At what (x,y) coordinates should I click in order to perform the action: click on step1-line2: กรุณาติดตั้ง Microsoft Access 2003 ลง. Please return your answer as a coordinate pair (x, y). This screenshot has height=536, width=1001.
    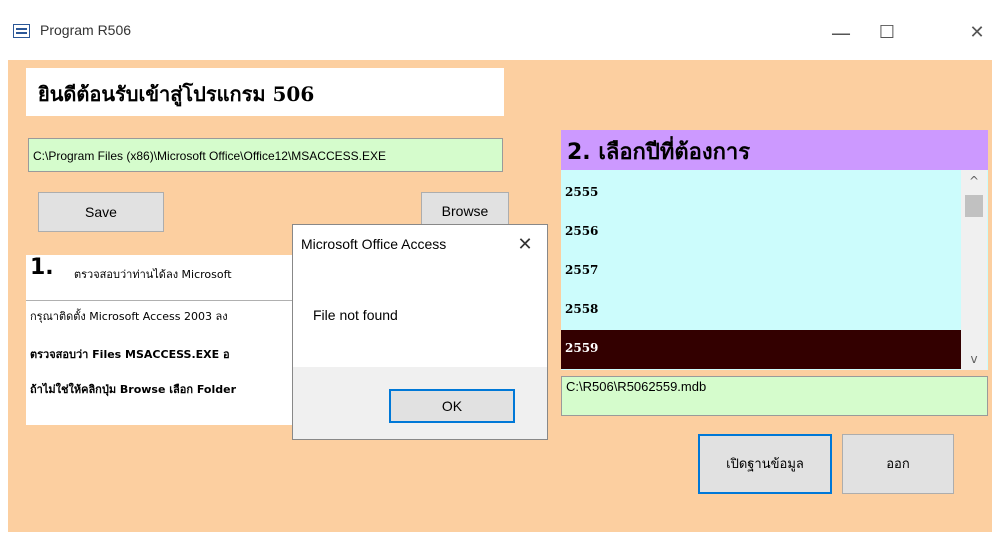
    Looking at the image, I should click on (129, 316).